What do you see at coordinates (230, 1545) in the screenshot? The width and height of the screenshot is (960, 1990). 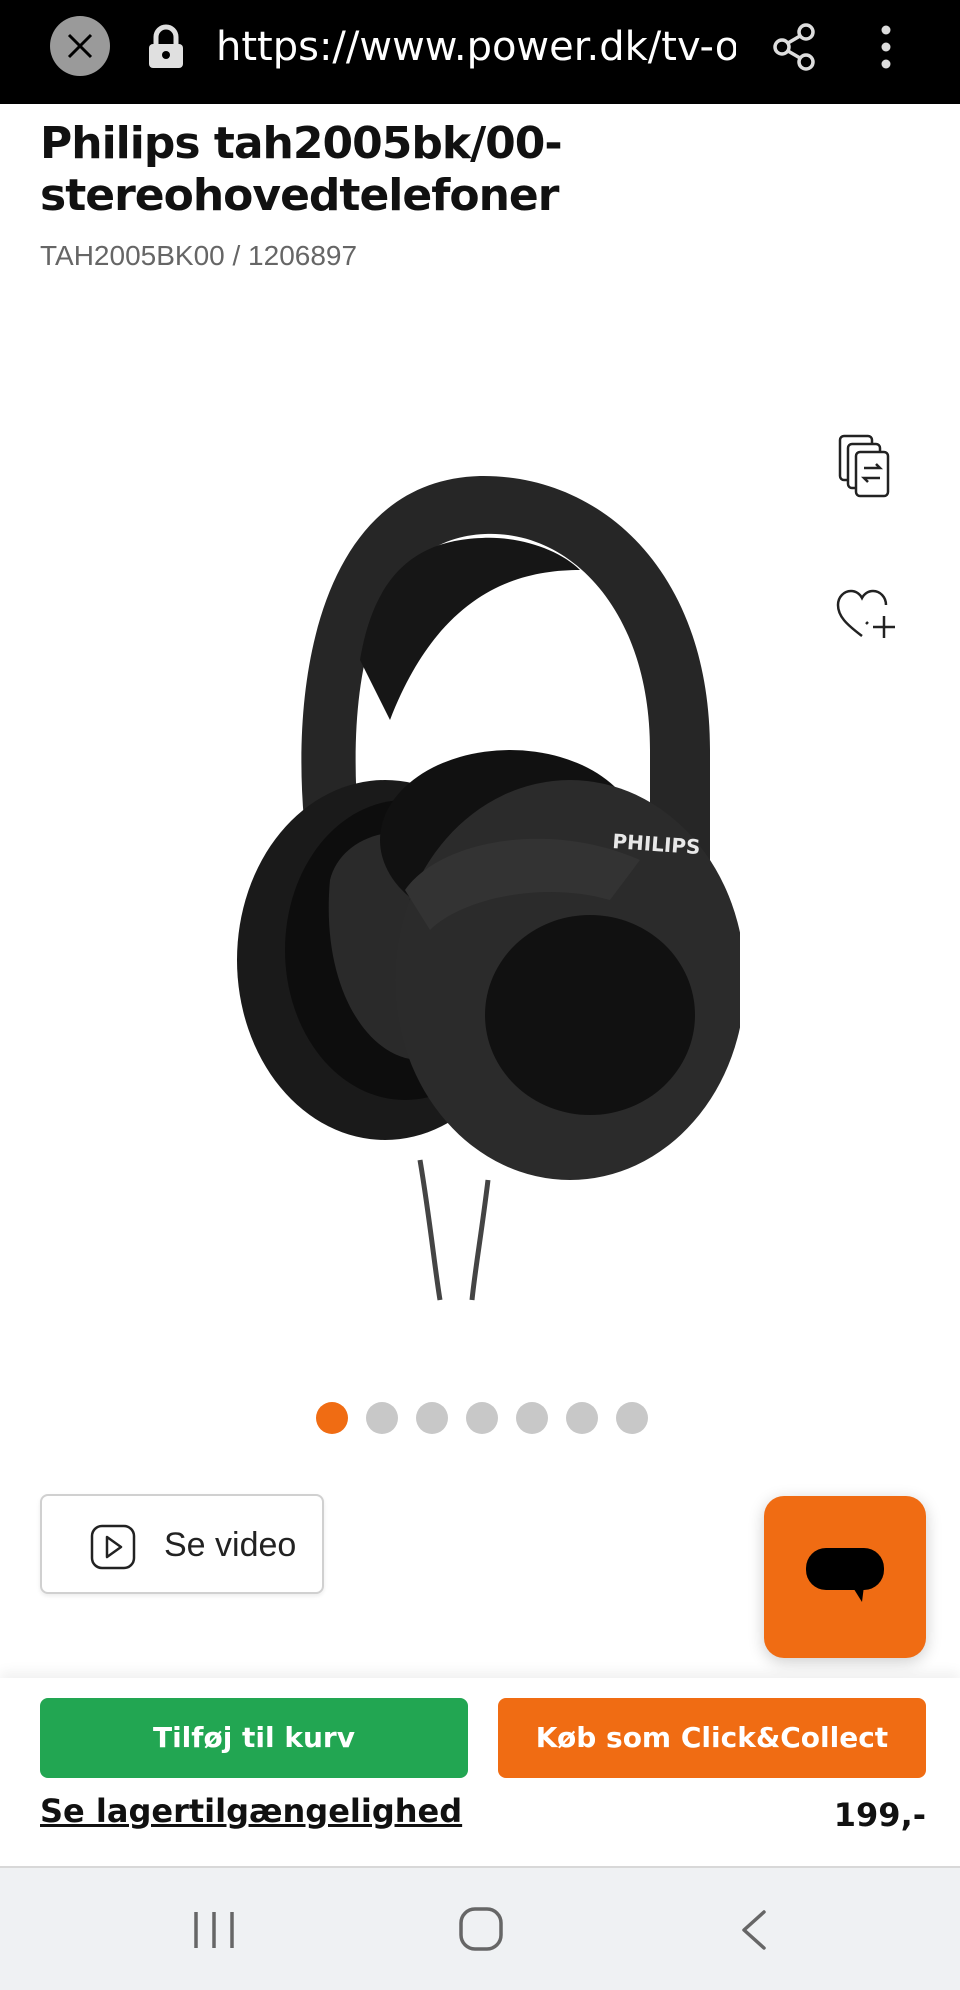 I see `video-button-label: Se video` at bounding box center [230, 1545].